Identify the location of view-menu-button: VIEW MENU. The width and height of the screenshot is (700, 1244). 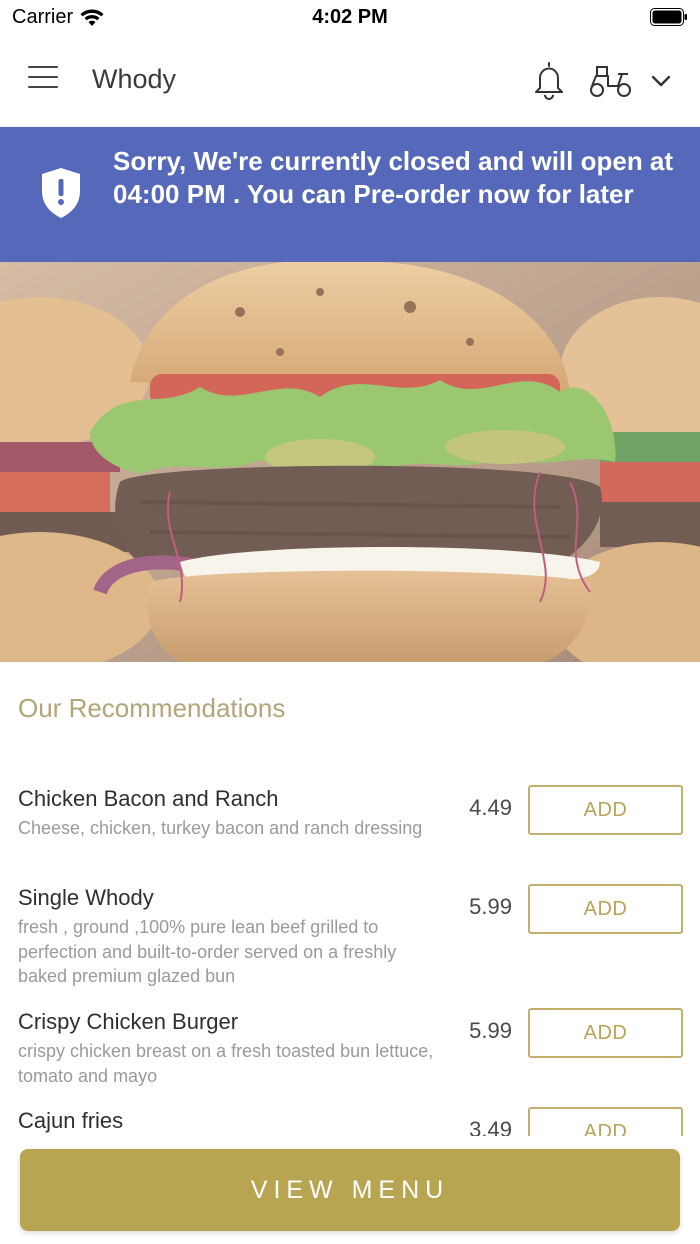
(350, 1190).